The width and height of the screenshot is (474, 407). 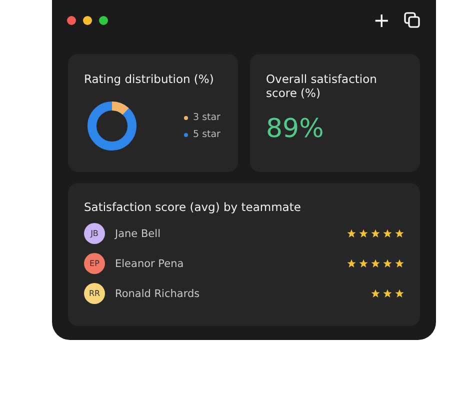 I want to click on avatar: EP, so click(x=94, y=263).